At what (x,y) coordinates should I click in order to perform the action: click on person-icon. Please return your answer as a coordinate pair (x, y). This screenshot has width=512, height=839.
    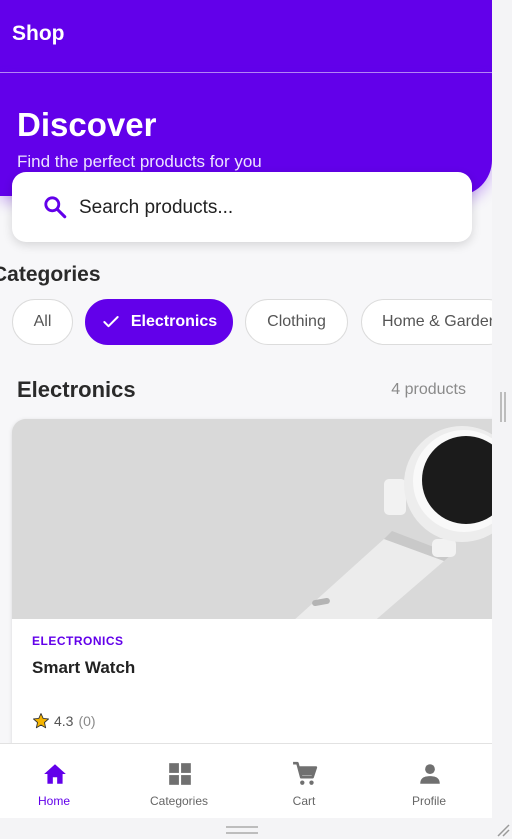
    Looking at the image, I should click on (430, 774).